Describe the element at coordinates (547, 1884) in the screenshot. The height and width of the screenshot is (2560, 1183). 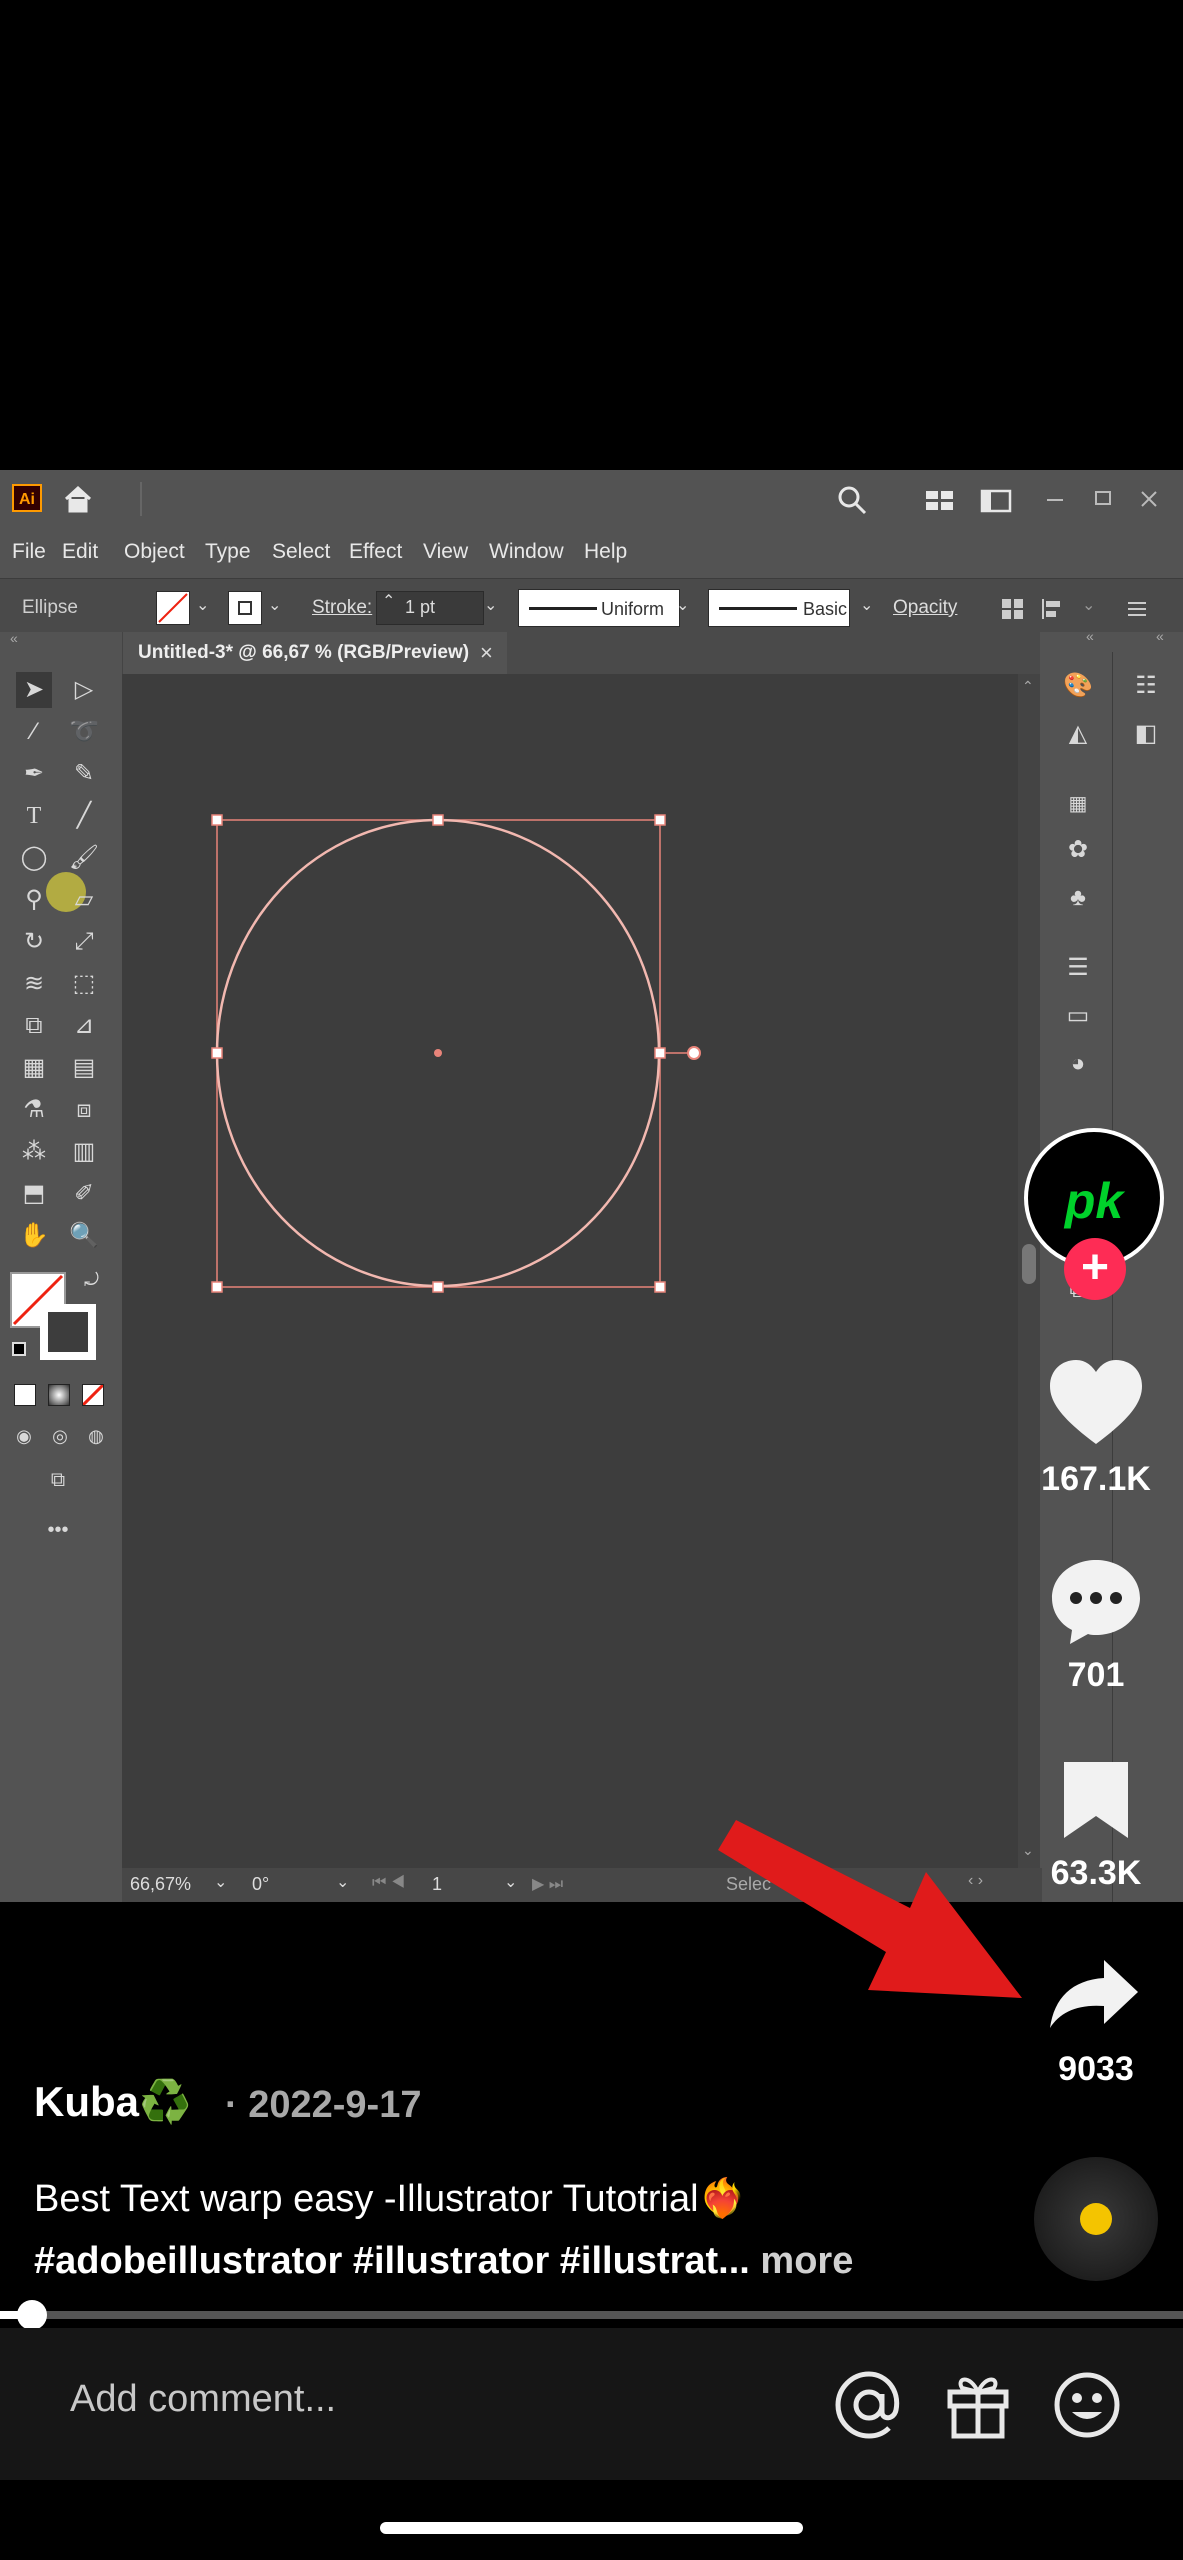
I see `next-artboard-icon: ▶ ⏭` at that location.